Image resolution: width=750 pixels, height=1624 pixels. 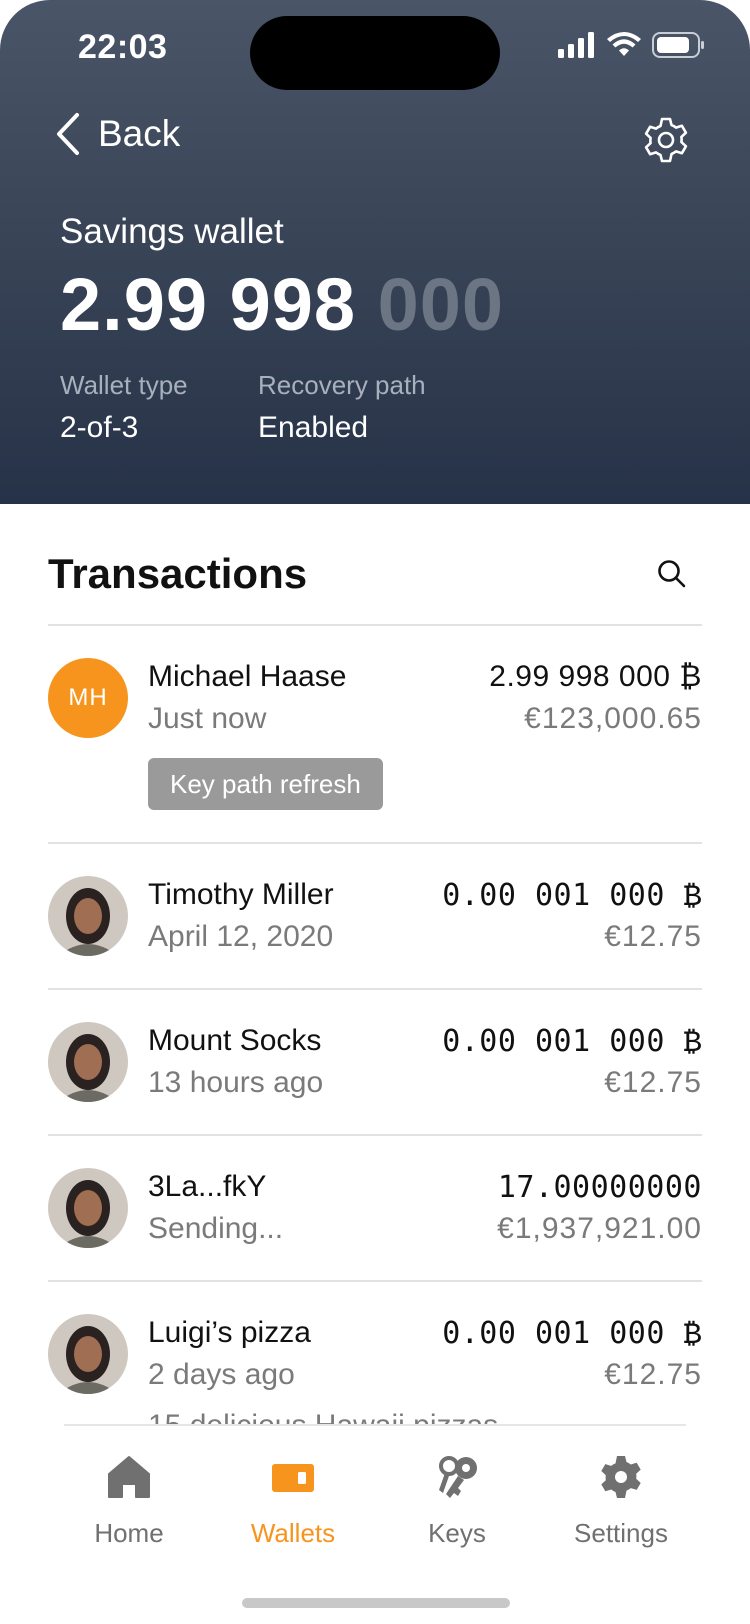 I want to click on recovery-path-value: Enabled, so click(x=313, y=427).